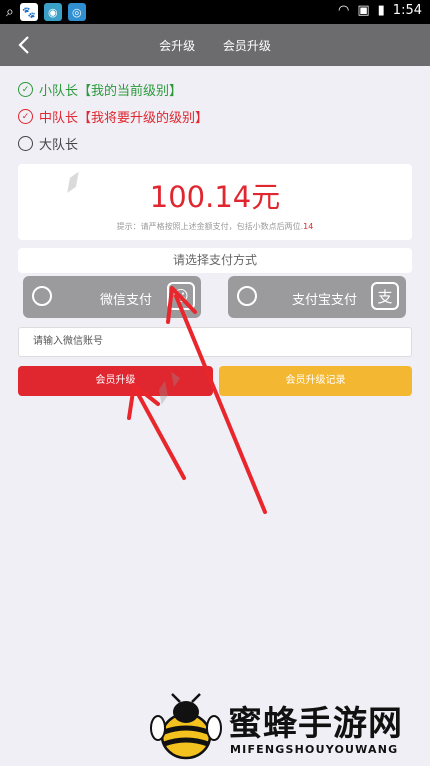 This screenshot has width=430, height=766. What do you see at coordinates (126, 300) in the screenshot?
I see `wechat-pay-label: 微信支付` at bounding box center [126, 300].